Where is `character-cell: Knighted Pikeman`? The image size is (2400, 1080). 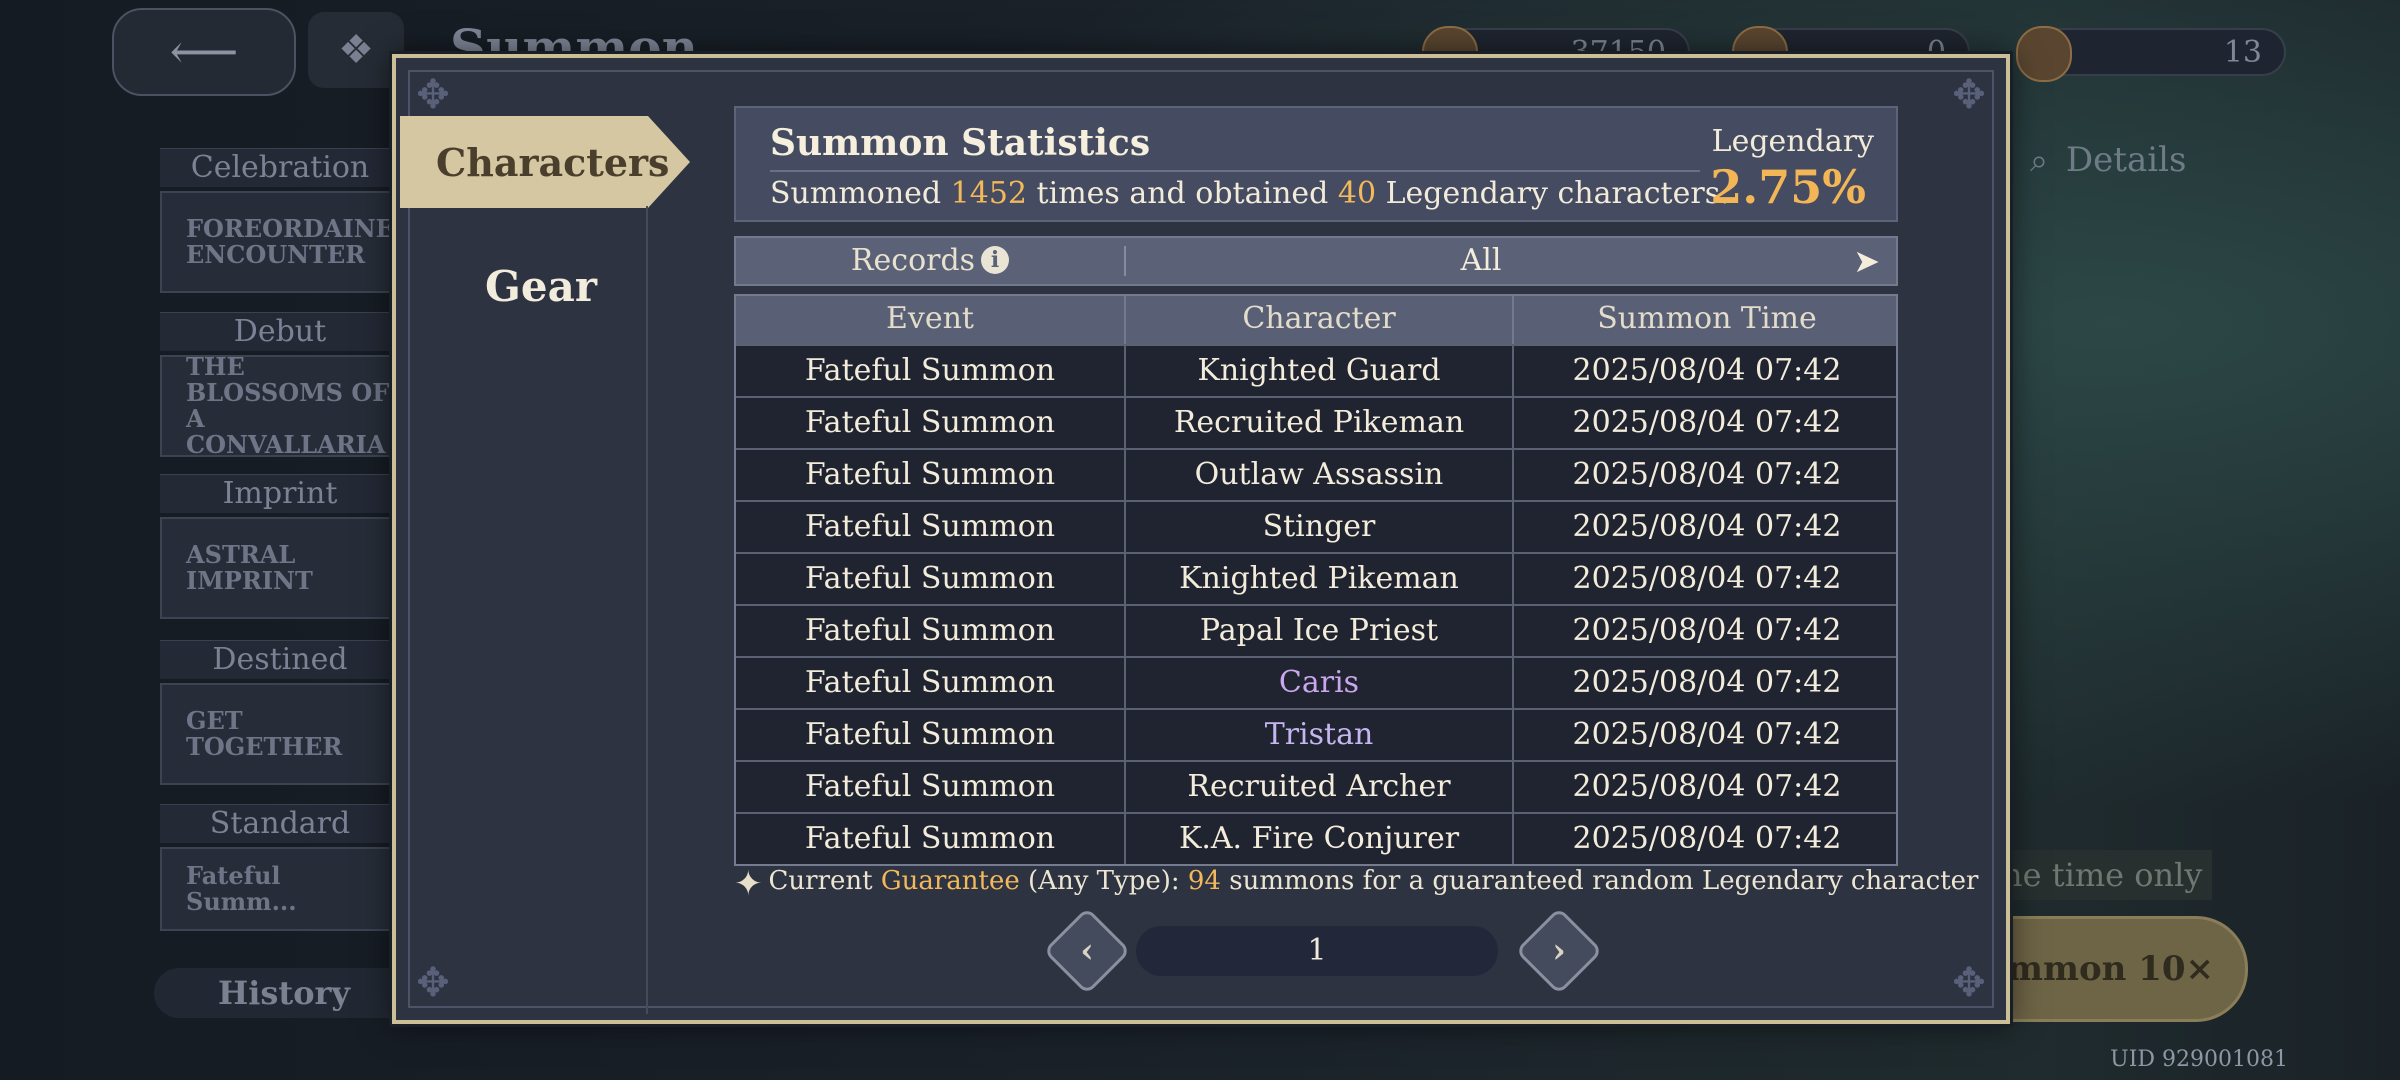
character-cell: Knighted Pikeman is located at coordinates (1318, 579).